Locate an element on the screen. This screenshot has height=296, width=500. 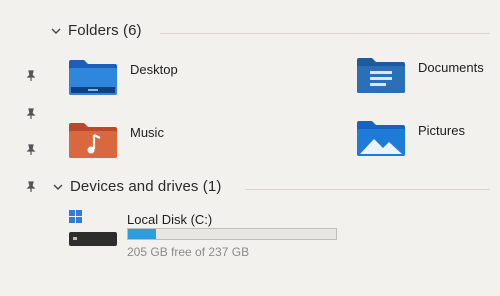
folder-label: Pictures is located at coordinates (441, 130).